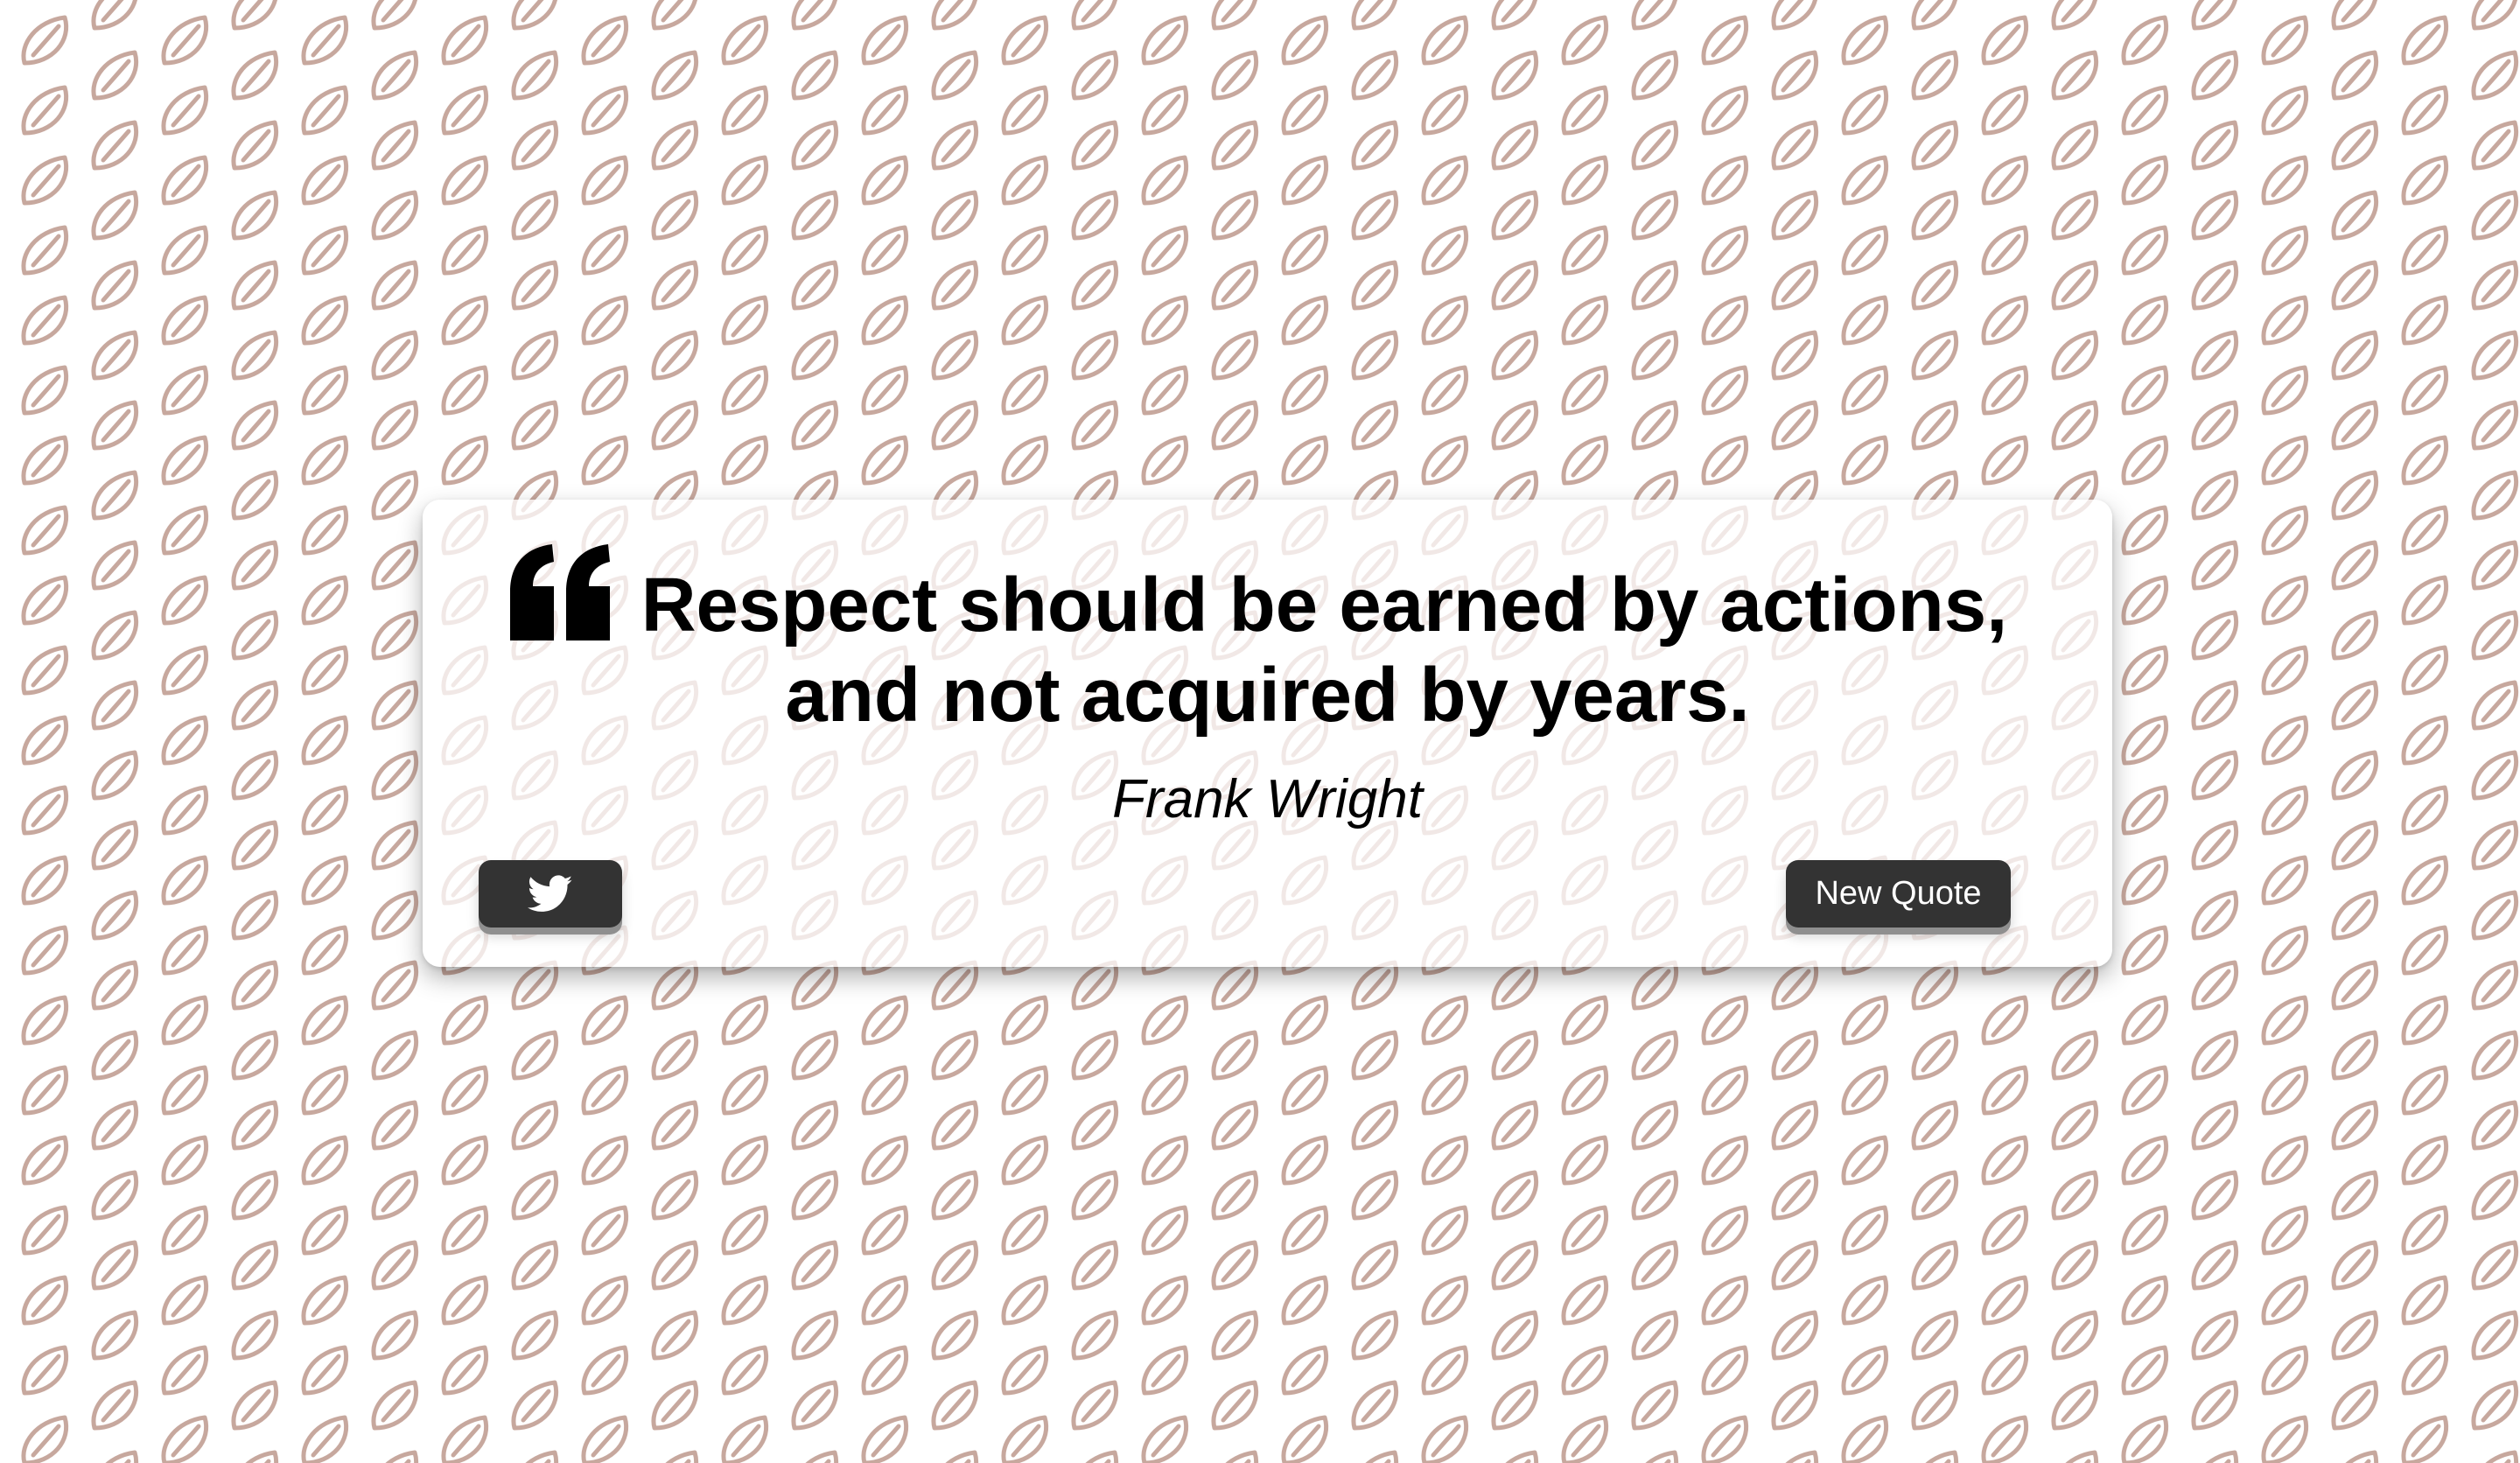  I want to click on twitter-icon, so click(550, 893).